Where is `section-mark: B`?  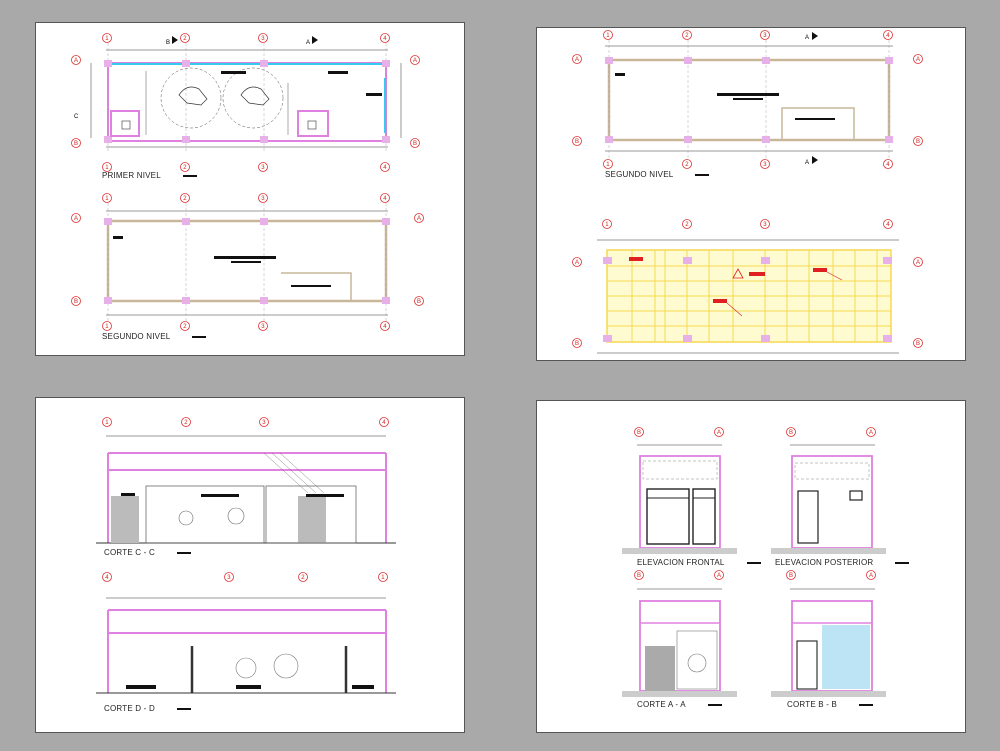
section-mark: B is located at coordinates (172, 41).